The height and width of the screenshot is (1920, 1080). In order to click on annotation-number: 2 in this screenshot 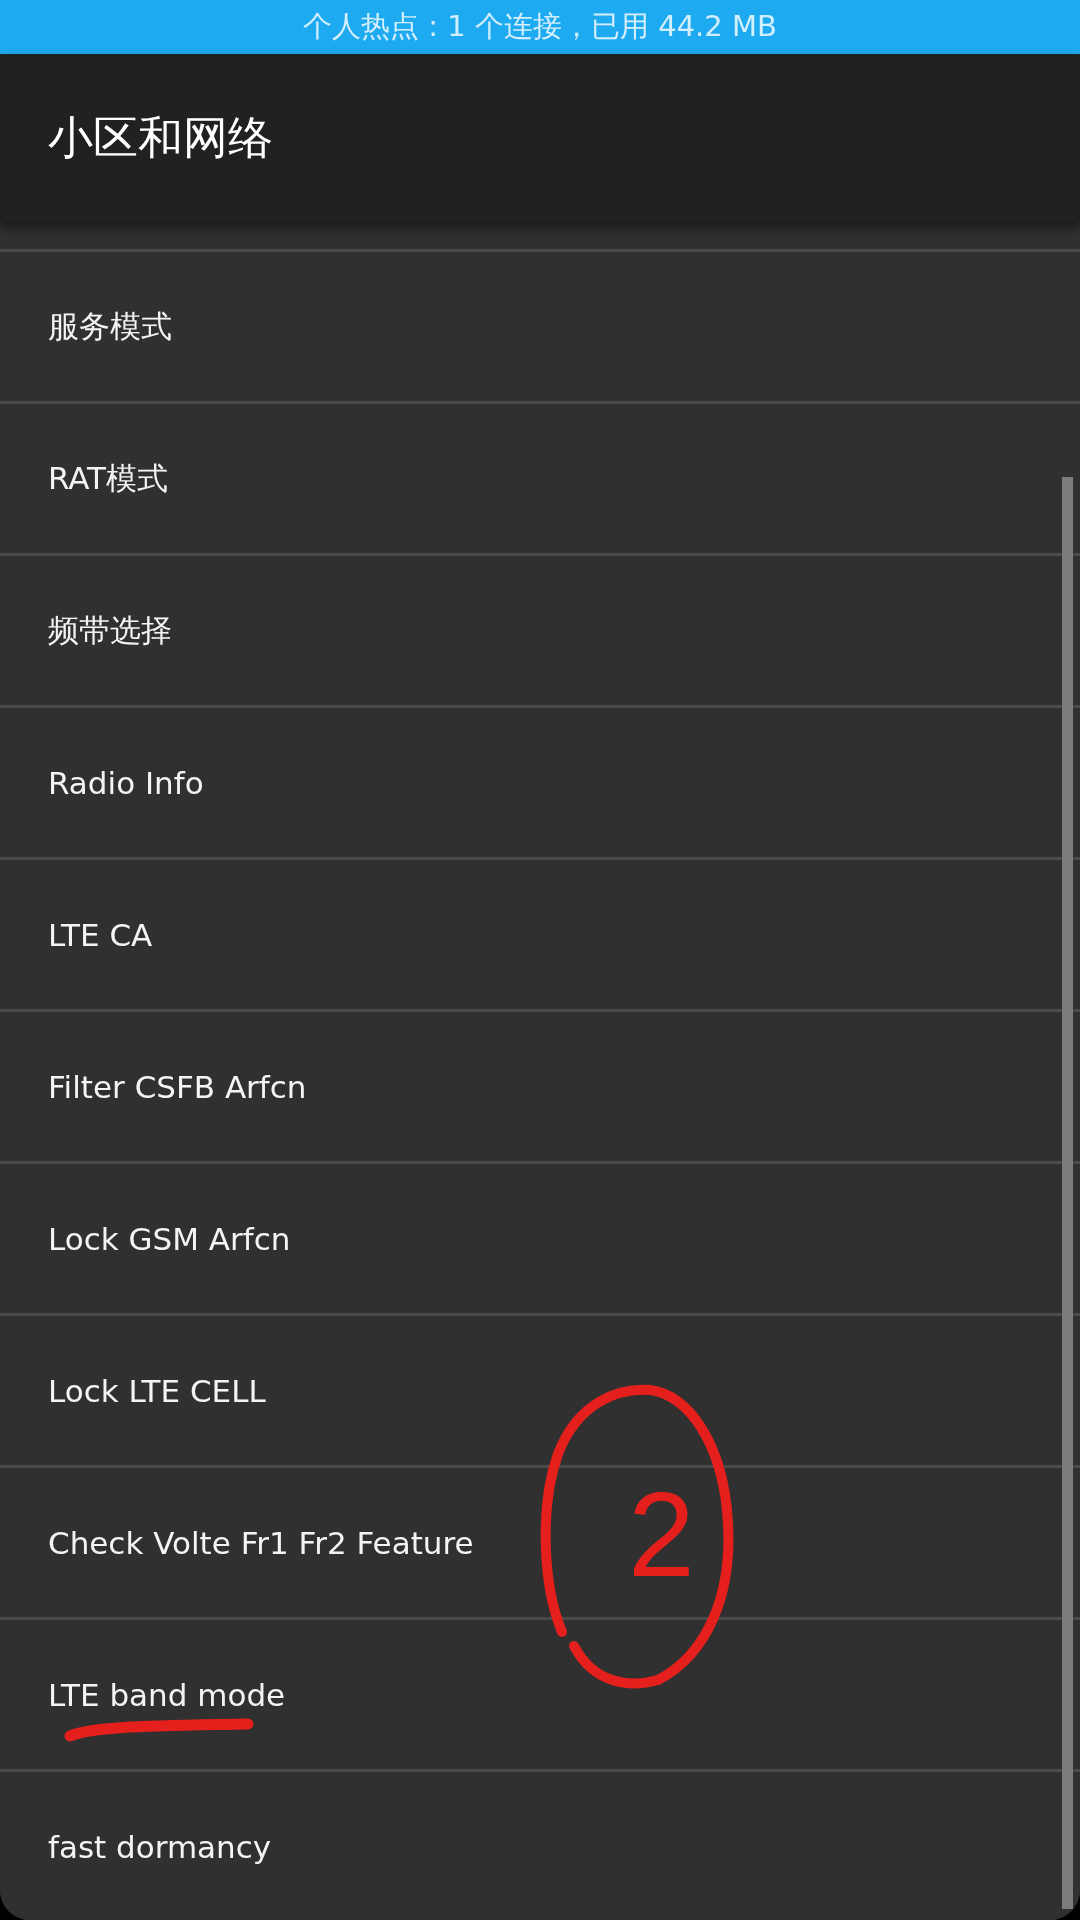, I will do `click(661, 1534)`.